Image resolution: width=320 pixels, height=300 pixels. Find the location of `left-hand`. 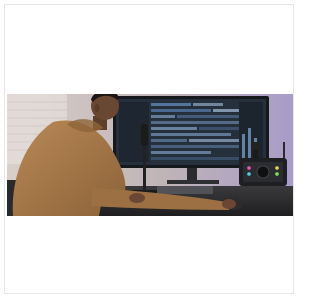

left-hand is located at coordinates (137, 198).